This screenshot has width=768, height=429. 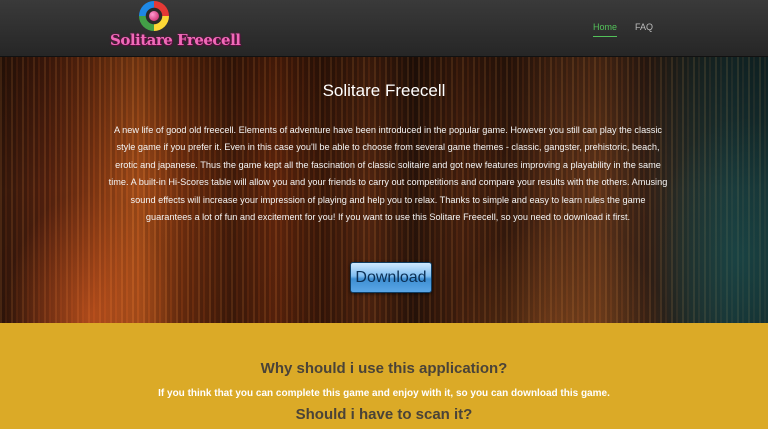 I want to click on why-use-heading: Why should i use this application?, so click(x=384, y=368).